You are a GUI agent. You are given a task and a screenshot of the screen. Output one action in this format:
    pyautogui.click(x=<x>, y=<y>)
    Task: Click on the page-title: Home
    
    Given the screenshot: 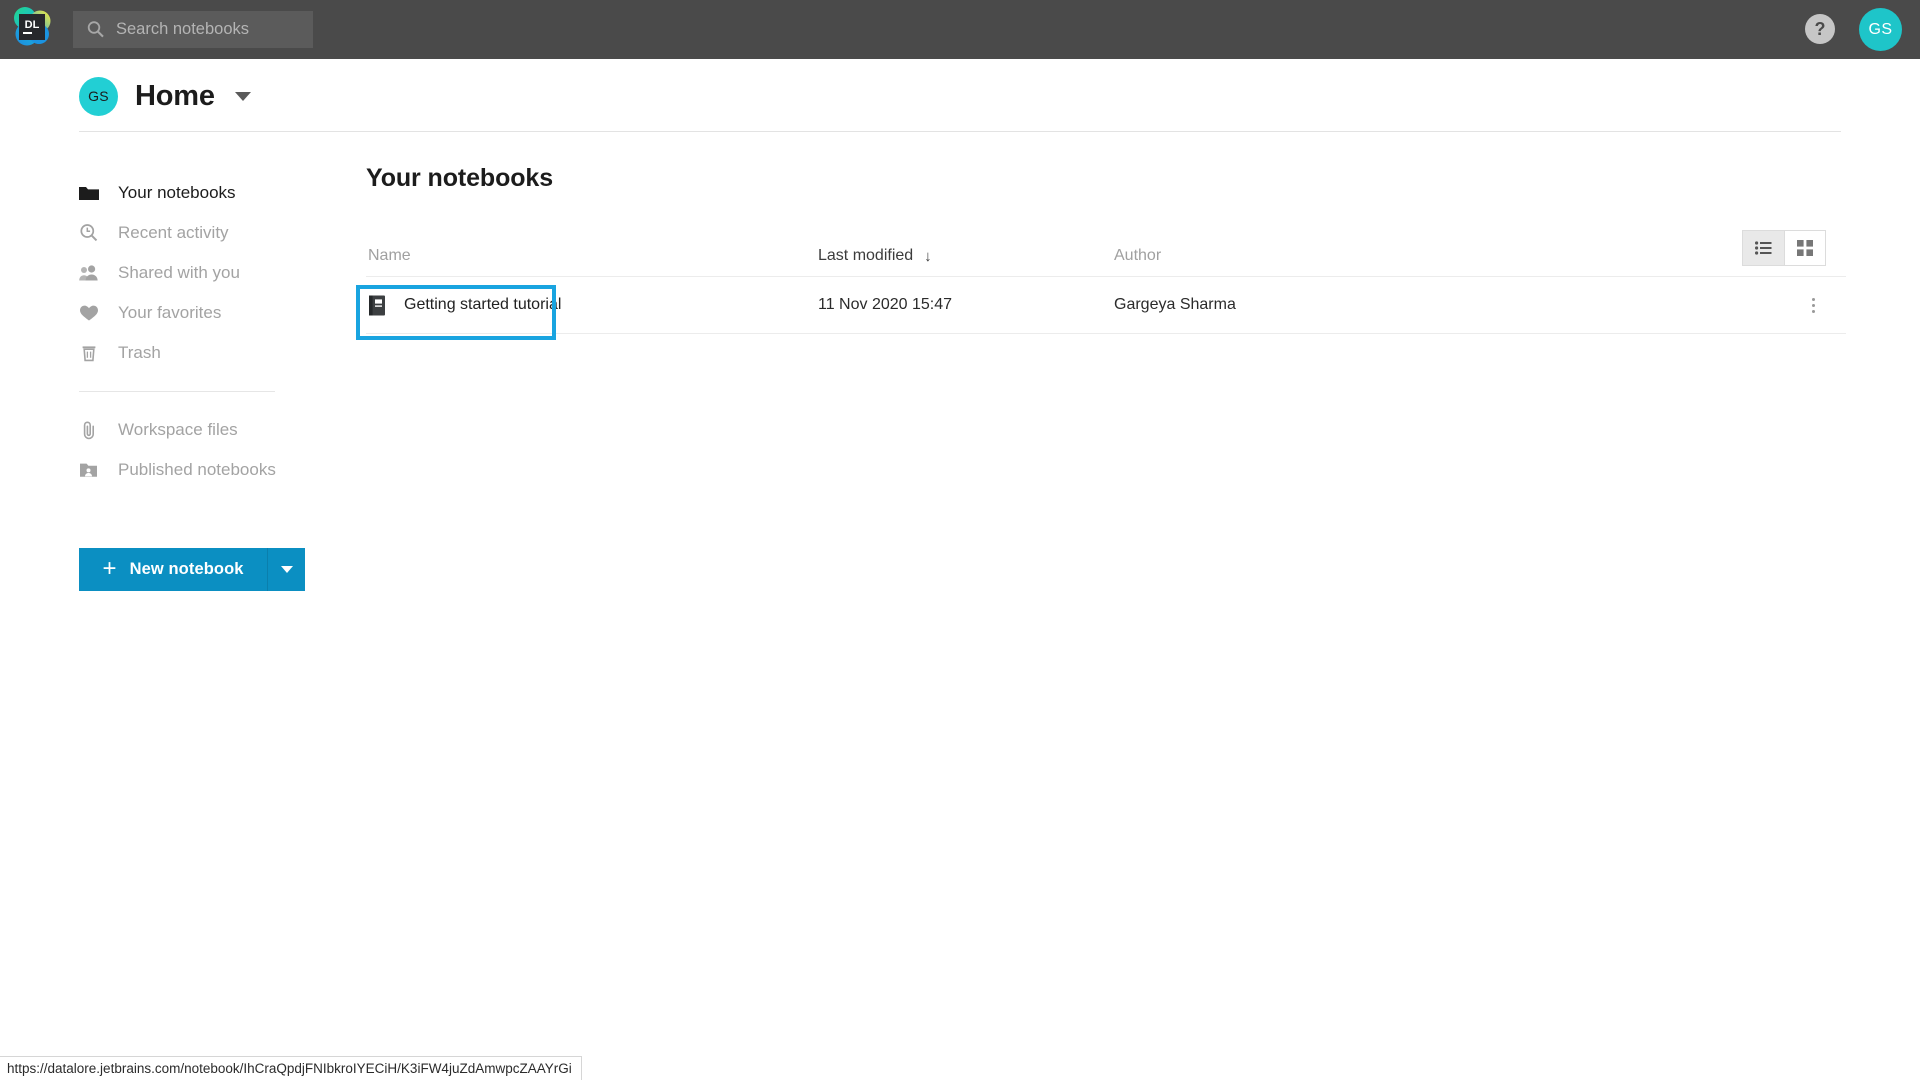 What is the action you would take?
    pyautogui.click(x=175, y=95)
    